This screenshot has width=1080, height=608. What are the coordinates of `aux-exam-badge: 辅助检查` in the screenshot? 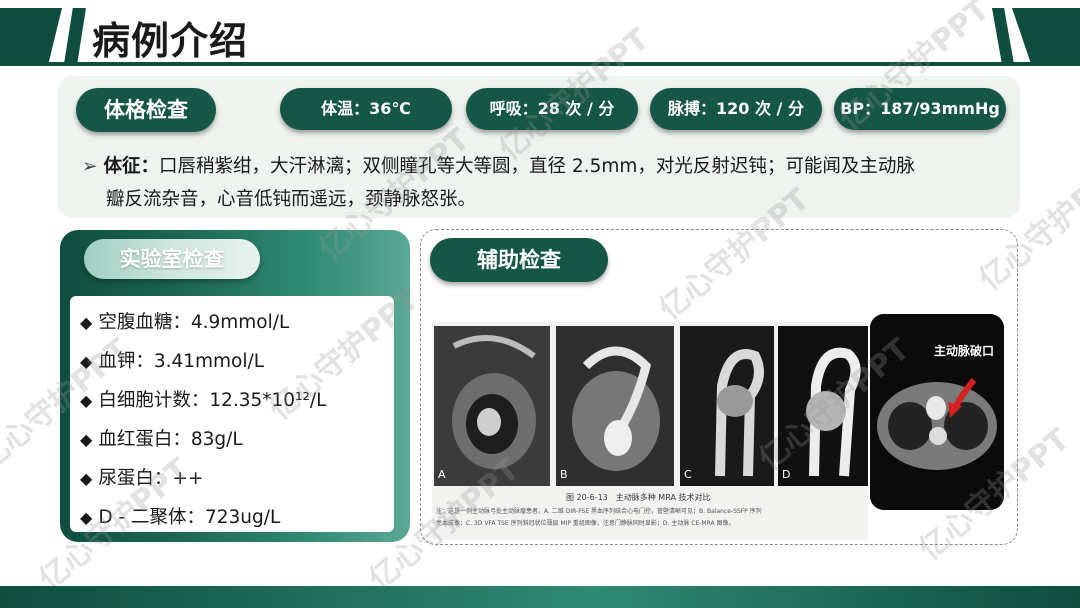 It's located at (519, 260).